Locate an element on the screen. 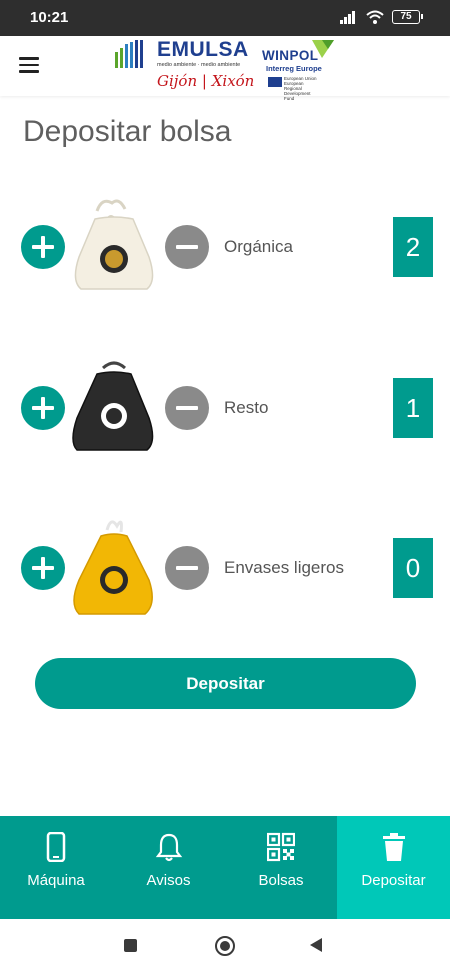 The height and width of the screenshot is (973, 450). home-icon is located at coordinates (225, 946).